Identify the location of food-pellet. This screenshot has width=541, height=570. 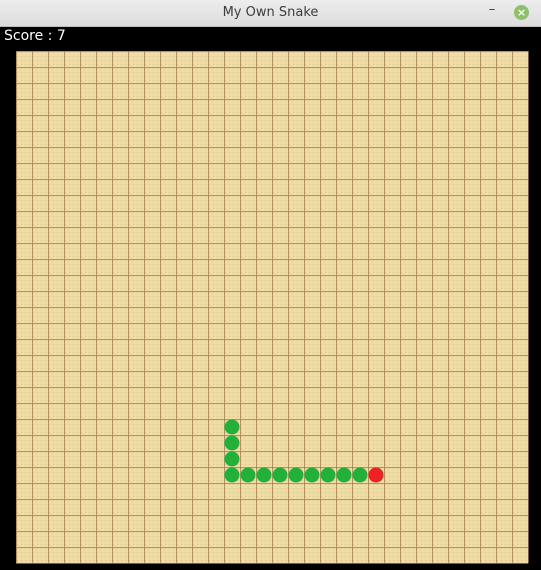
(376, 475).